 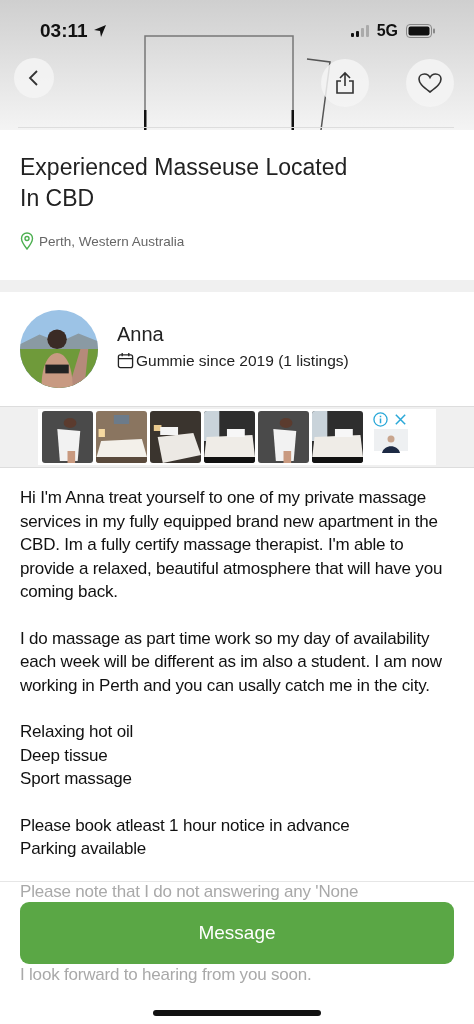 I want to click on ad-banner, so click(x=237, y=437).